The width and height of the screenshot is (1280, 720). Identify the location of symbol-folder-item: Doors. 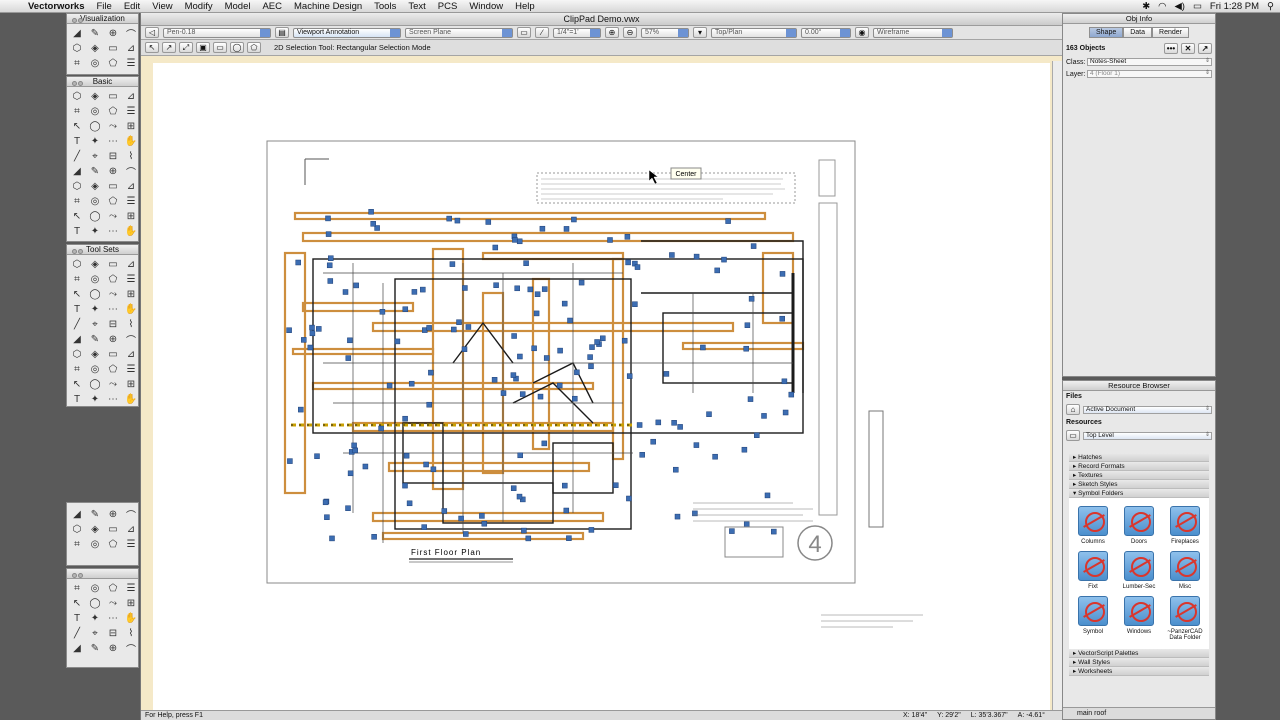
(1139, 525).